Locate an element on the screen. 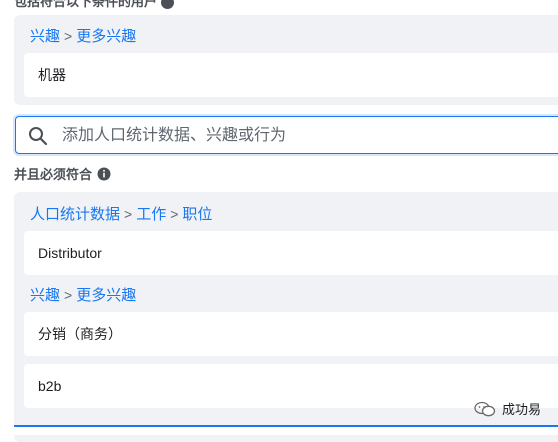 This screenshot has width=558, height=442. breadcrumb-link-job-title: 职位 is located at coordinates (197, 214).